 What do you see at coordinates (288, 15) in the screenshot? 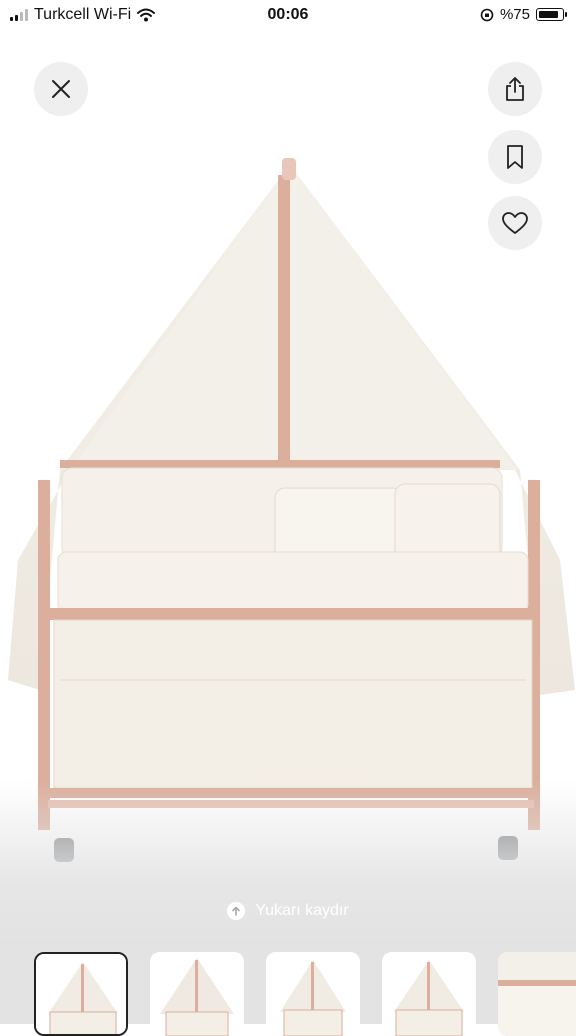
I see `status-bar: Turkcell Wi-Fi 00:06 %75` at bounding box center [288, 15].